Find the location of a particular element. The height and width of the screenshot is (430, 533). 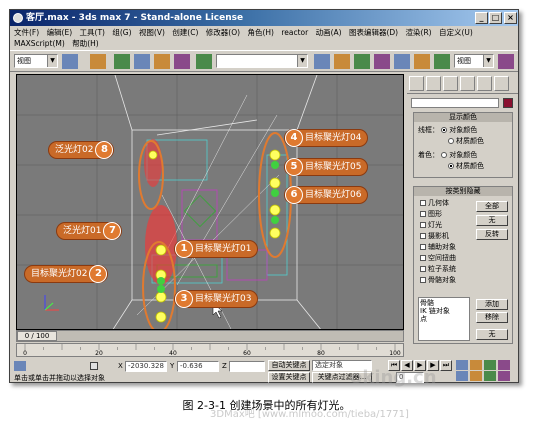

hierarchy-tab-icon is located at coordinates (450, 83).